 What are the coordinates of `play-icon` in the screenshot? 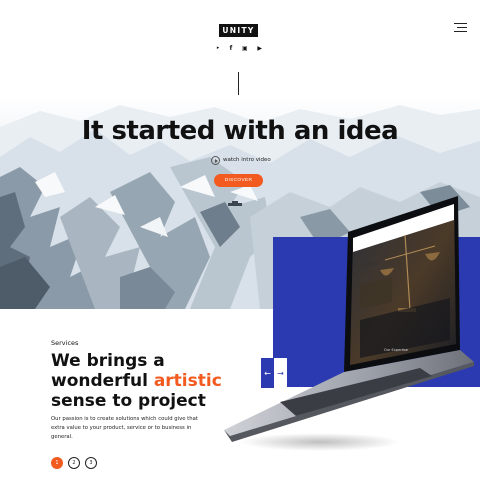 It's located at (215, 160).